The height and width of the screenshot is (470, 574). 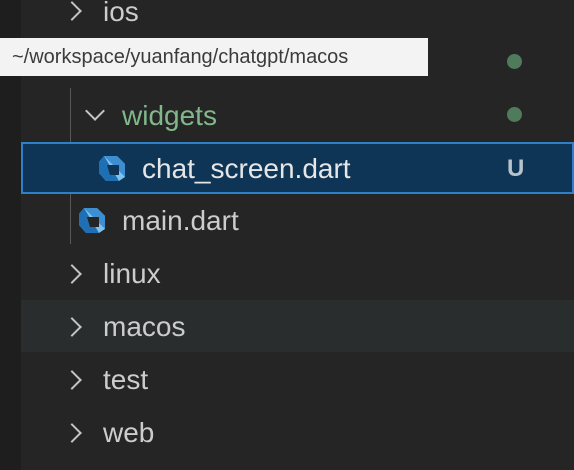 I want to click on tree-item-main: main.dart, so click(x=297, y=220).